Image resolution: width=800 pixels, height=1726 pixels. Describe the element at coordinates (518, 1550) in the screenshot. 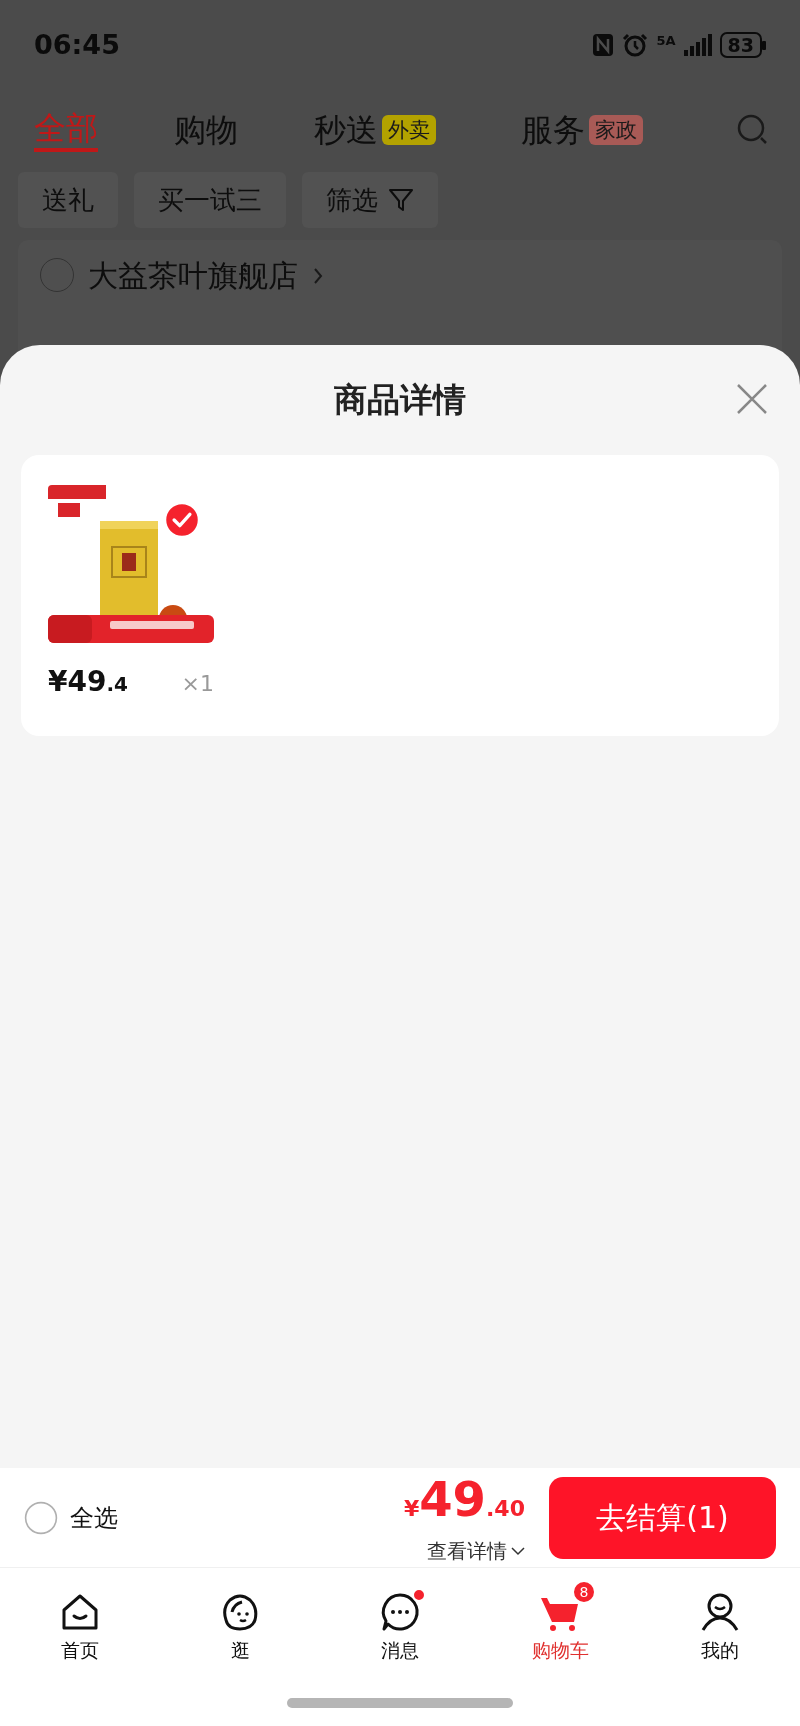

I see `chevron-down-icon` at that location.